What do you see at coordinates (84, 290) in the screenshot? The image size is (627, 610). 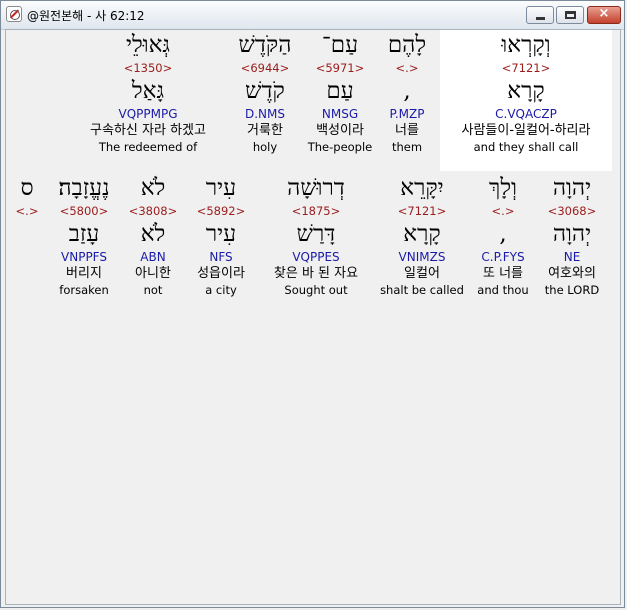 I see `english-gloss: forsaken` at bounding box center [84, 290].